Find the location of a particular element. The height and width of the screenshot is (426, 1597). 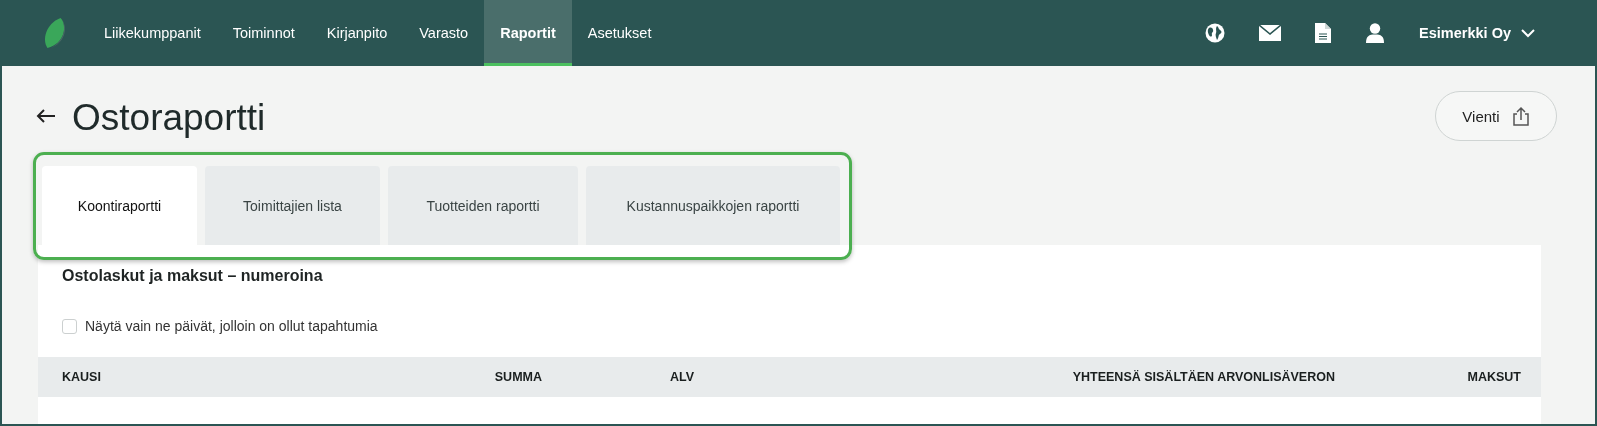

nav-item: Raportit is located at coordinates (528, 33).